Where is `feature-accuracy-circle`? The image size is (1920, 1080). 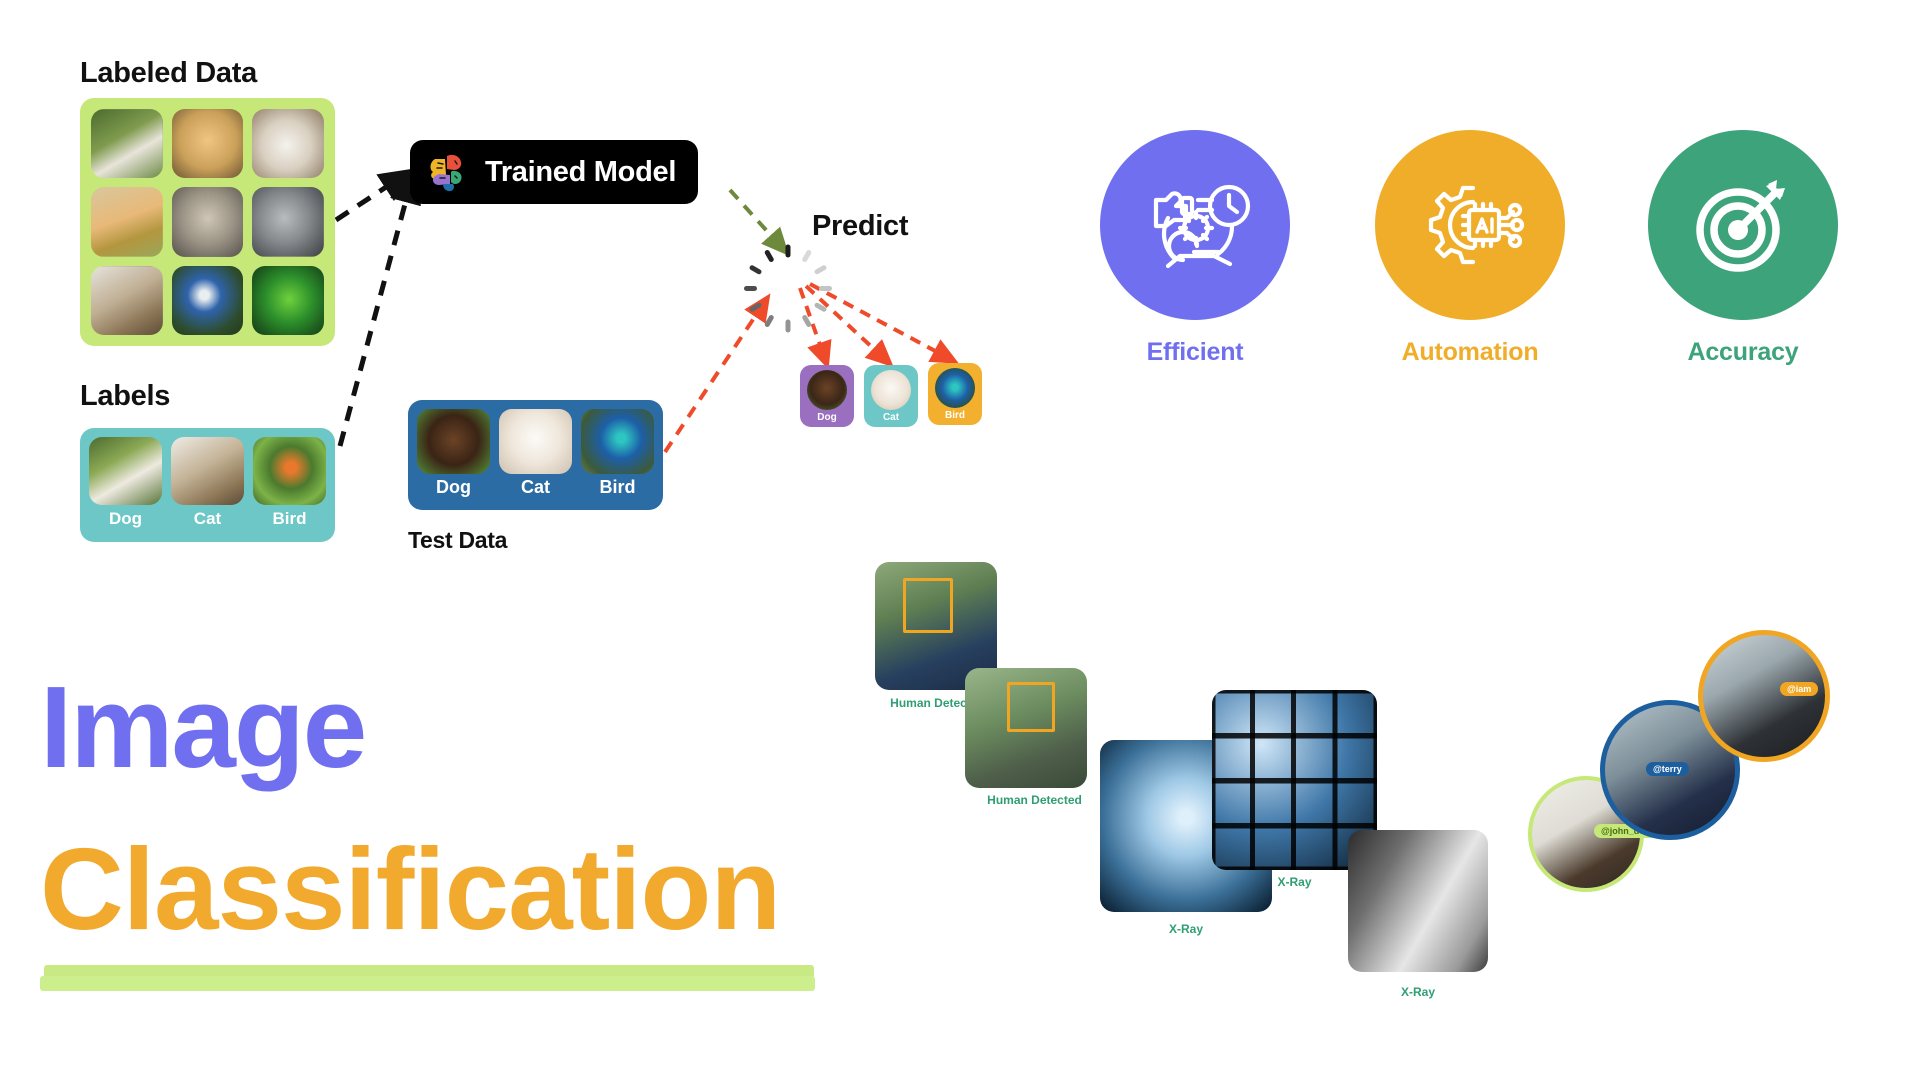 feature-accuracy-circle is located at coordinates (1743, 225).